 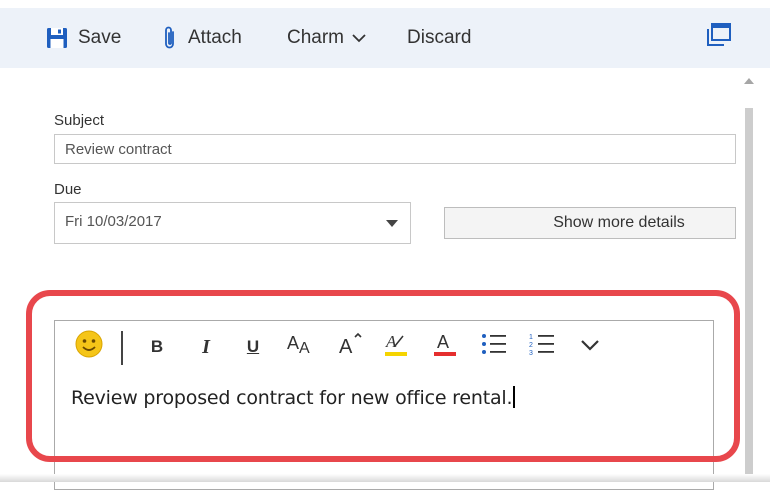 What do you see at coordinates (232, 223) in the screenshot?
I see `due-date-dropdown: Fri 10/03/2017` at bounding box center [232, 223].